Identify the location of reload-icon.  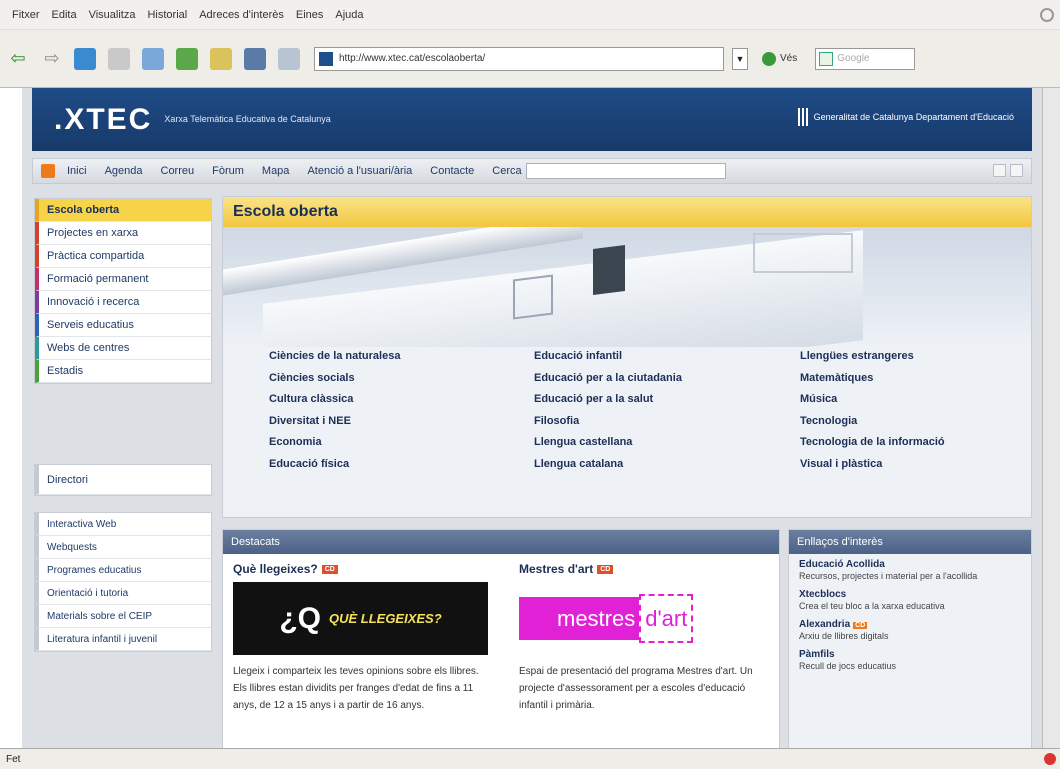
(85, 58).